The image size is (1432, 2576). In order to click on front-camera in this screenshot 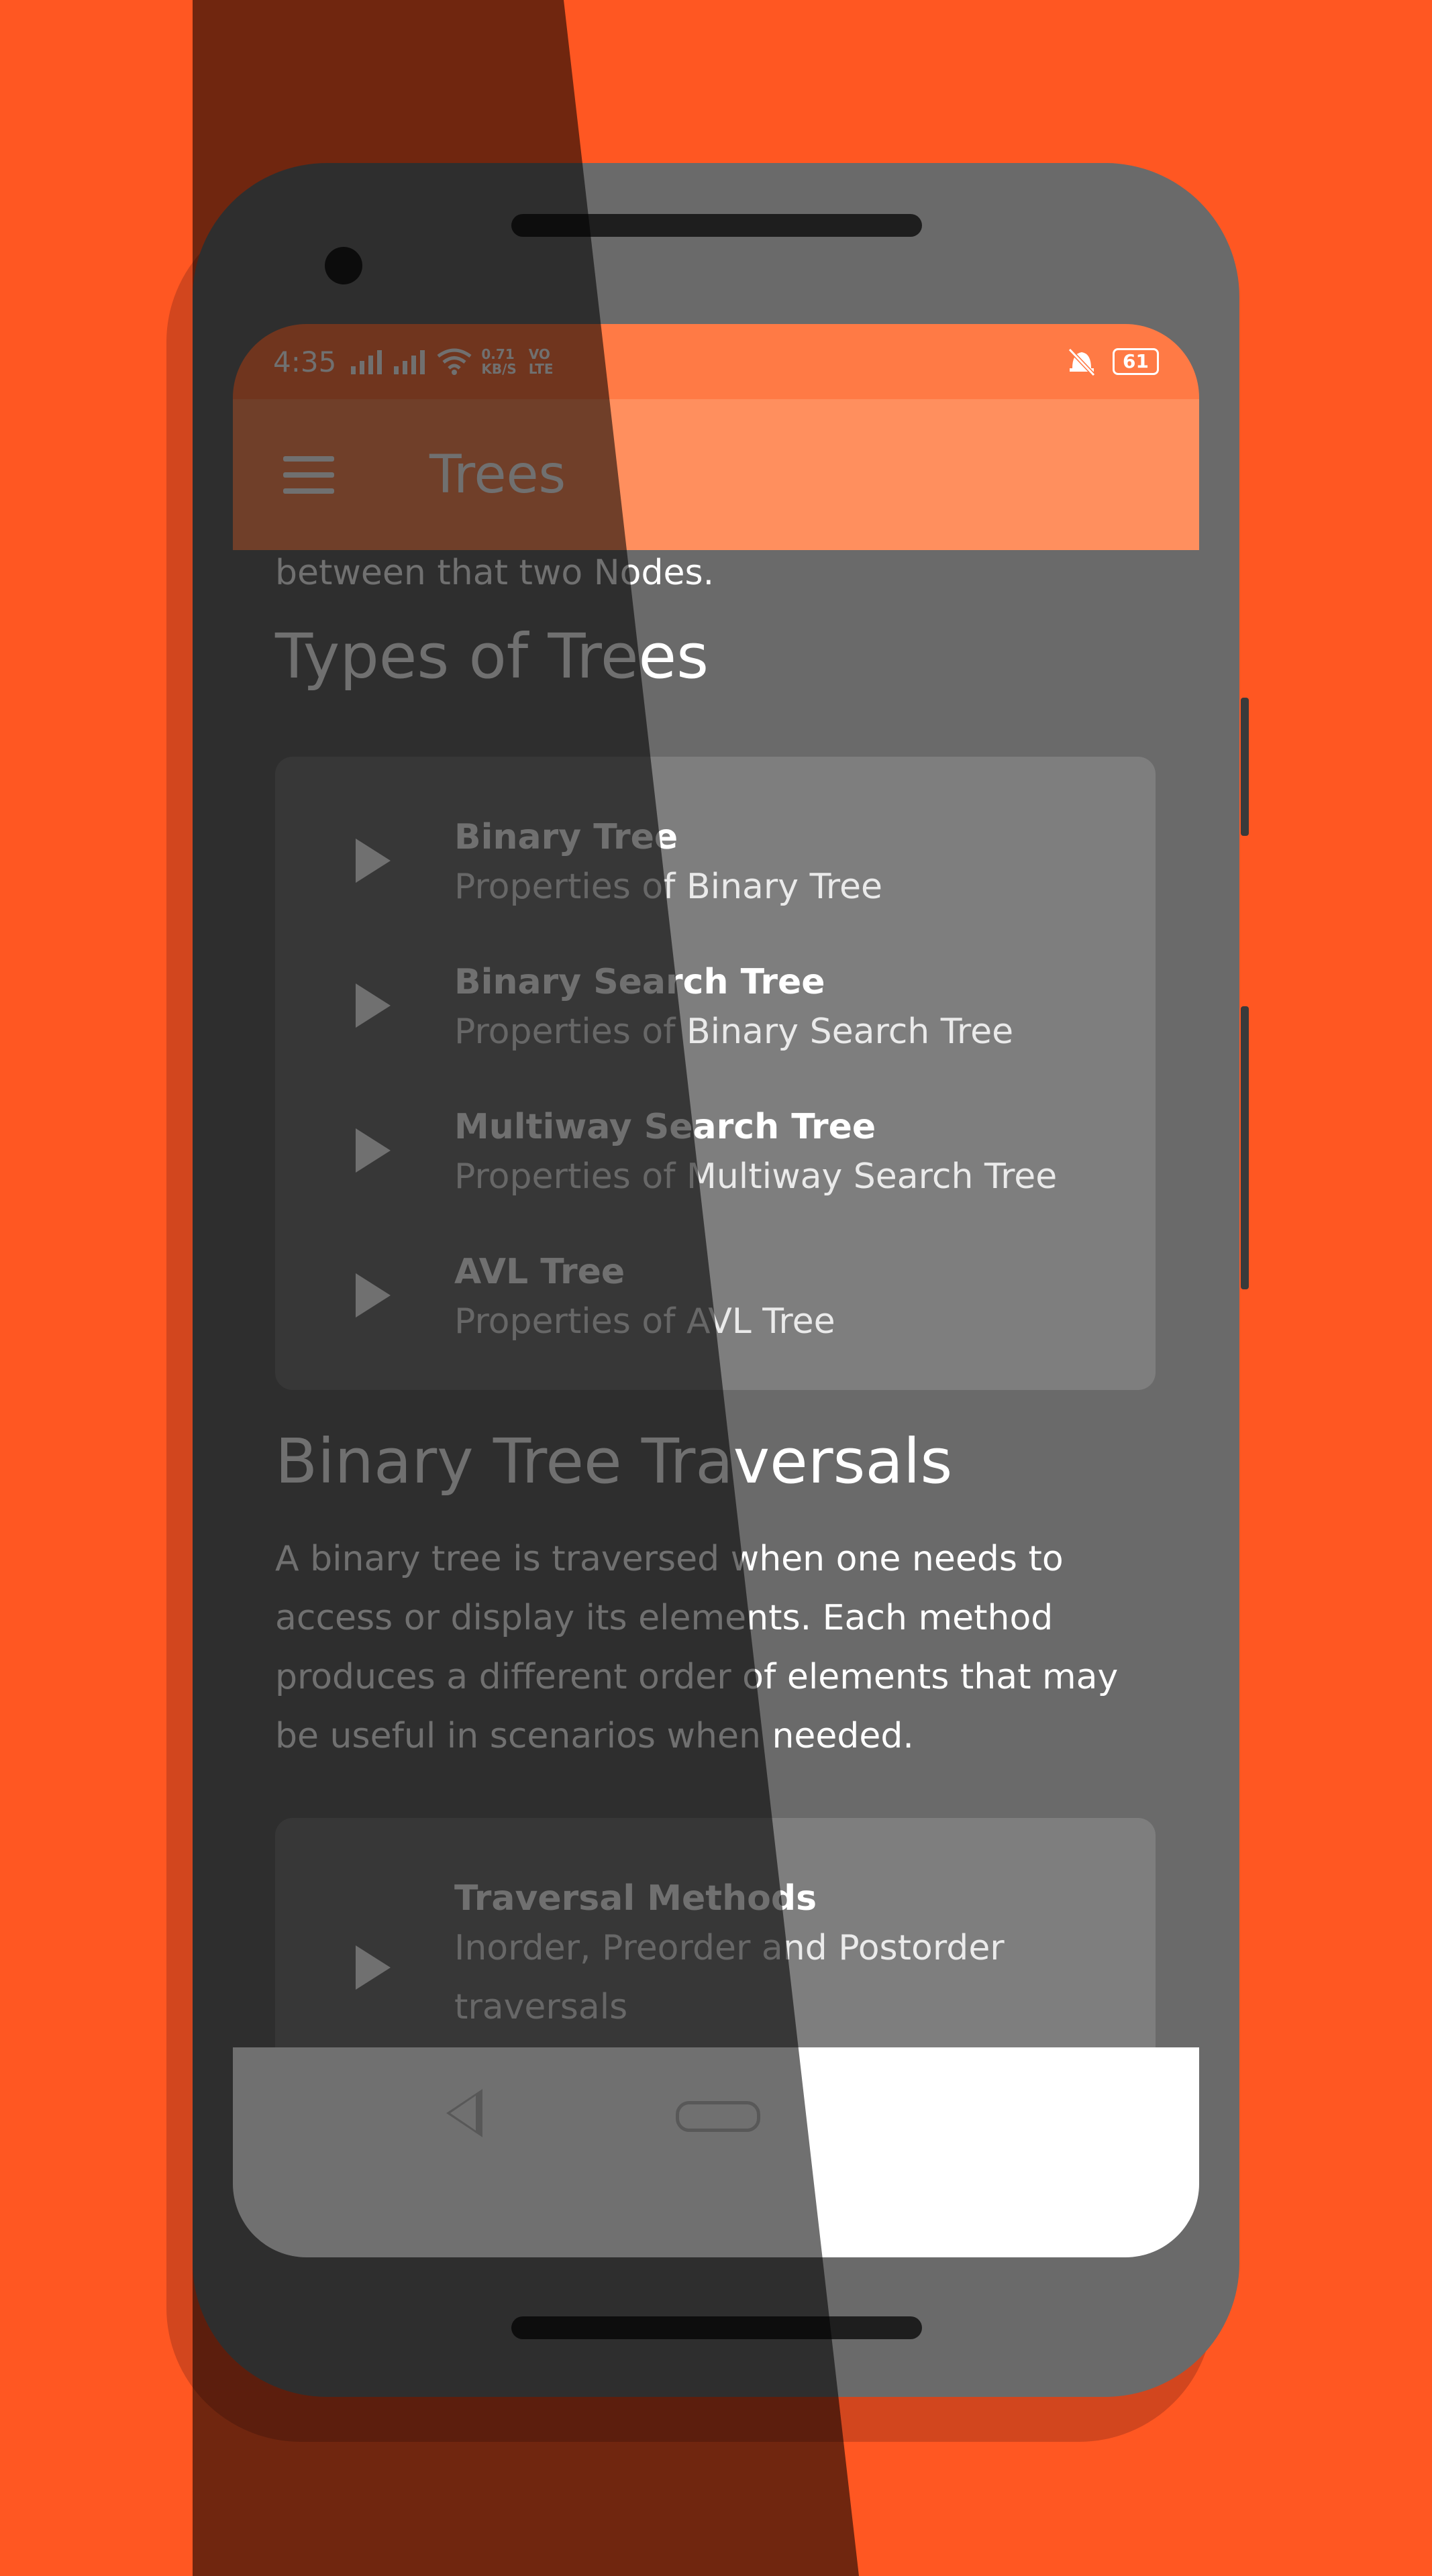, I will do `click(343, 265)`.